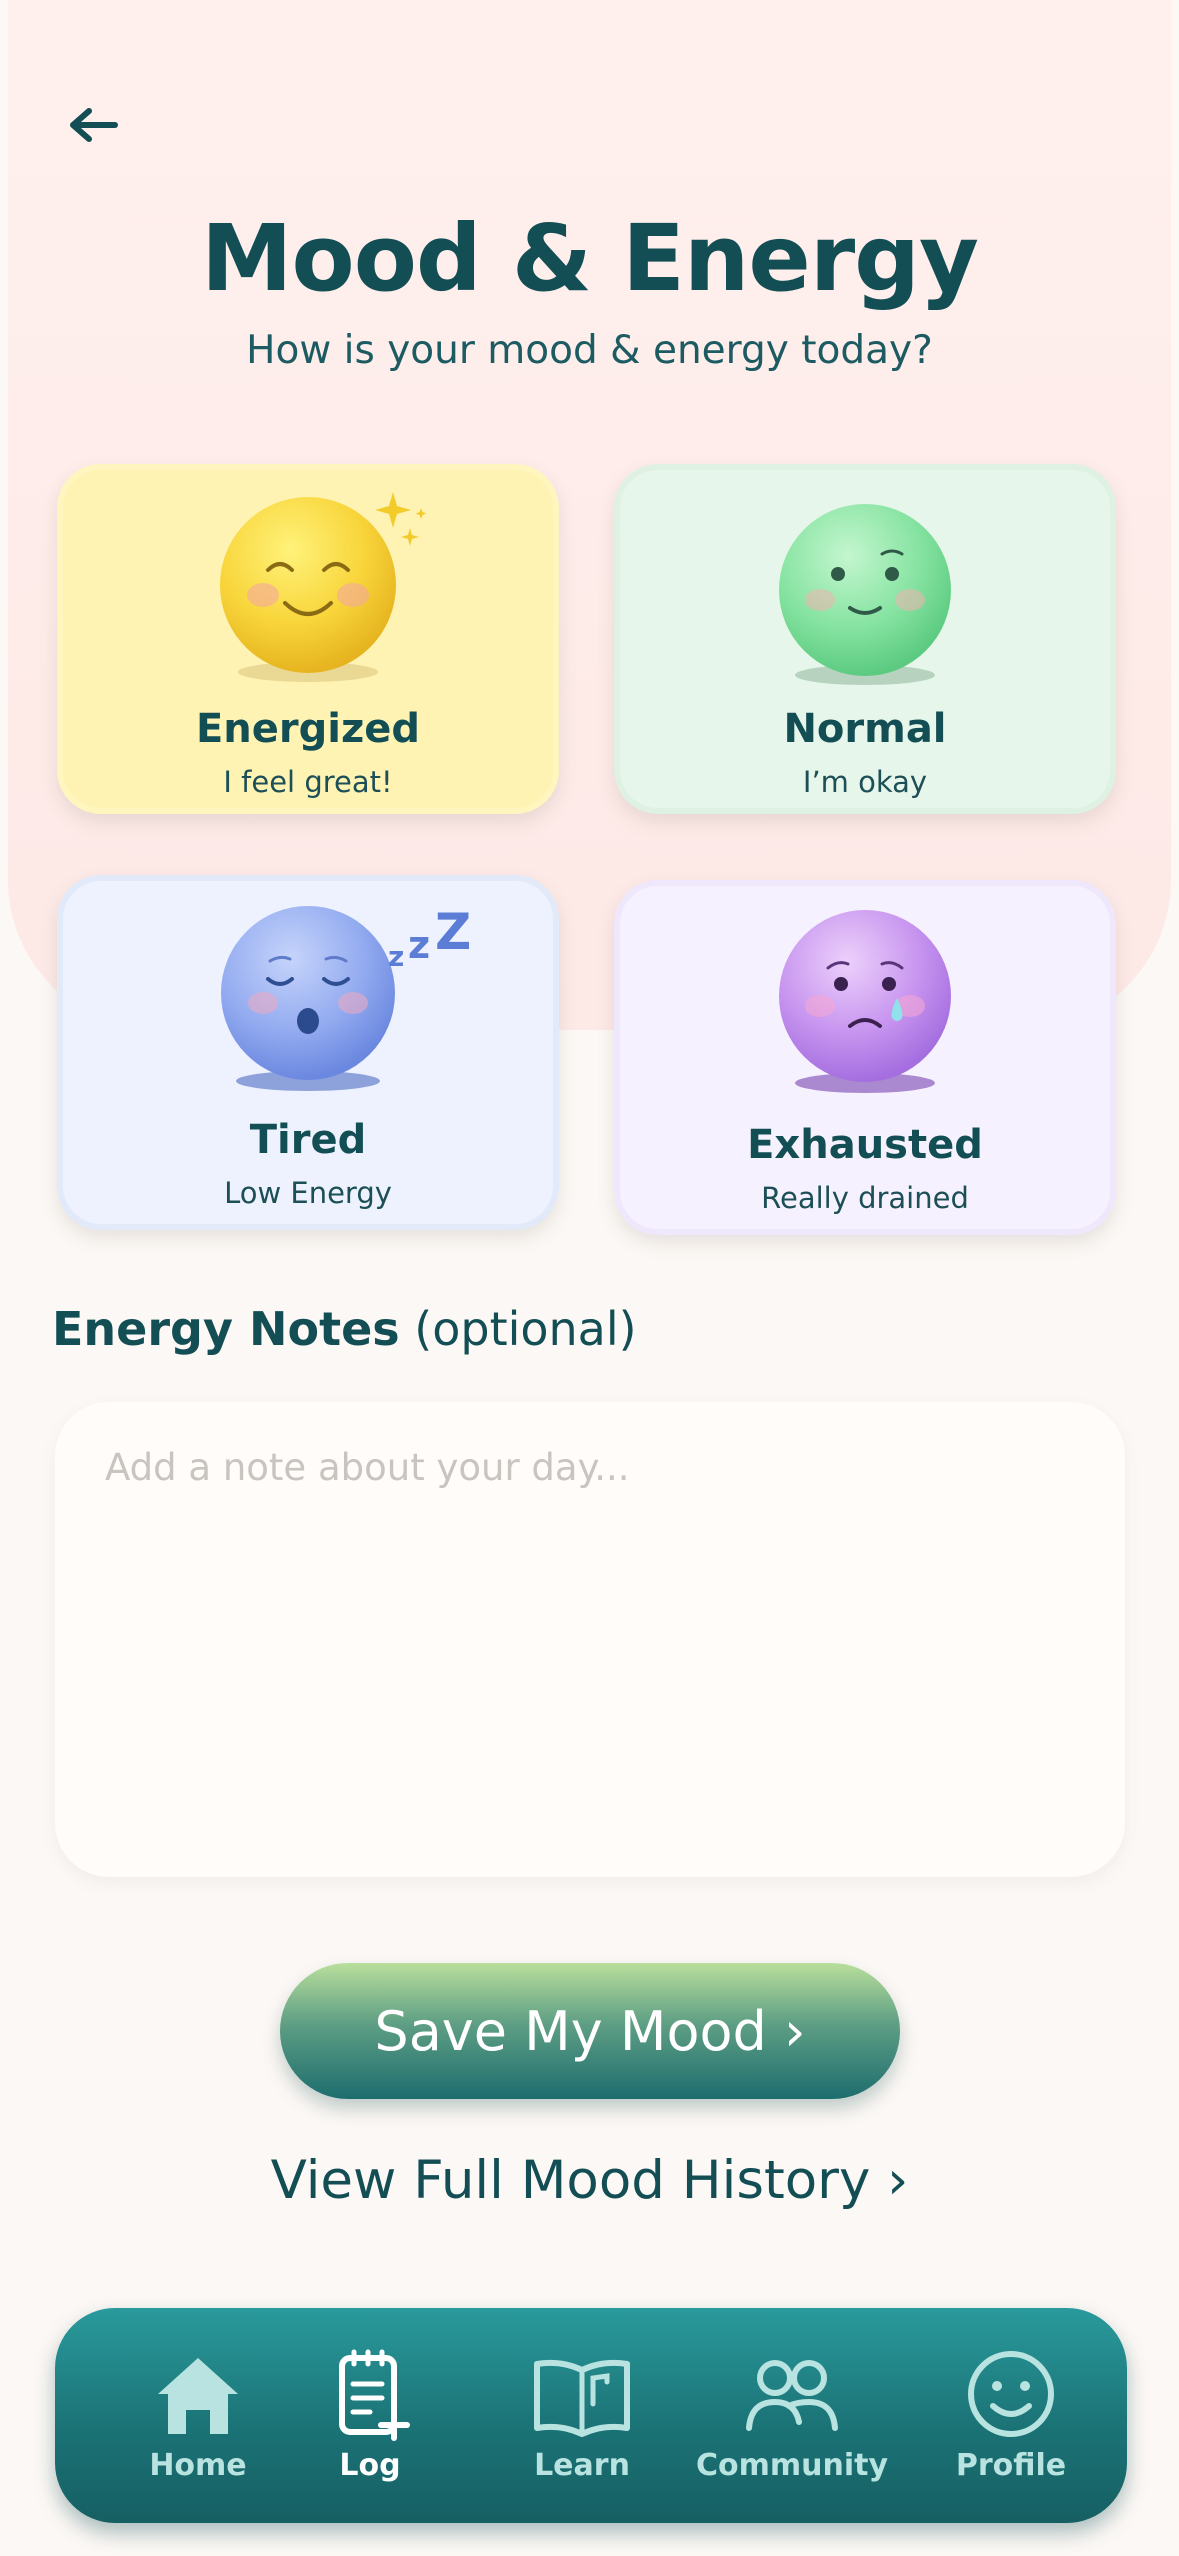 The height and width of the screenshot is (2556, 1179). Describe the element at coordinates (865, 1198) in the screenshot. I see `mood-description: Really drained` at that location.